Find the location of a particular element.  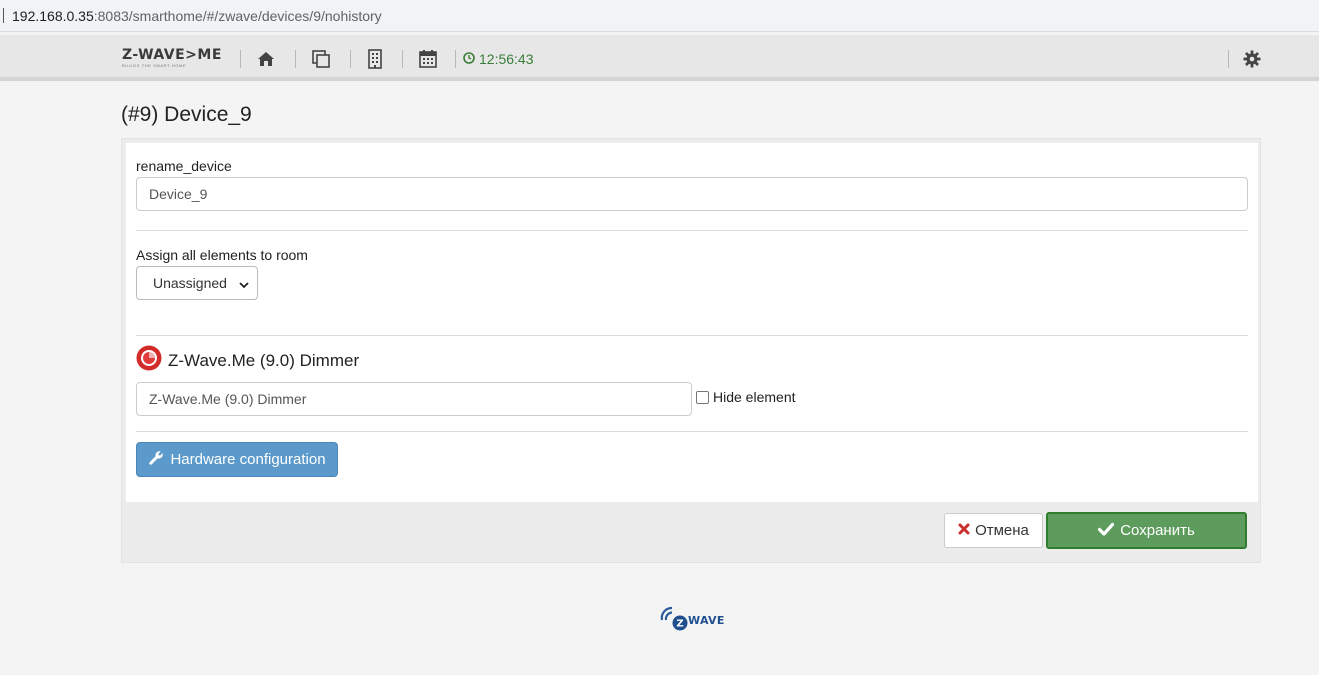

top-navbar: Z-WAVE>ME BUILDS THE SMART HOME 12:56:43 is located at coordinates (659, 58).